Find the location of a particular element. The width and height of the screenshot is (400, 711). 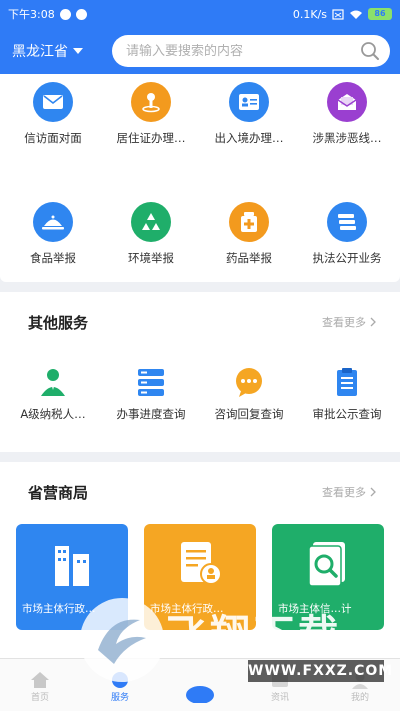

province-selector: 黑龙江省 is located at coordinates (62, 51).